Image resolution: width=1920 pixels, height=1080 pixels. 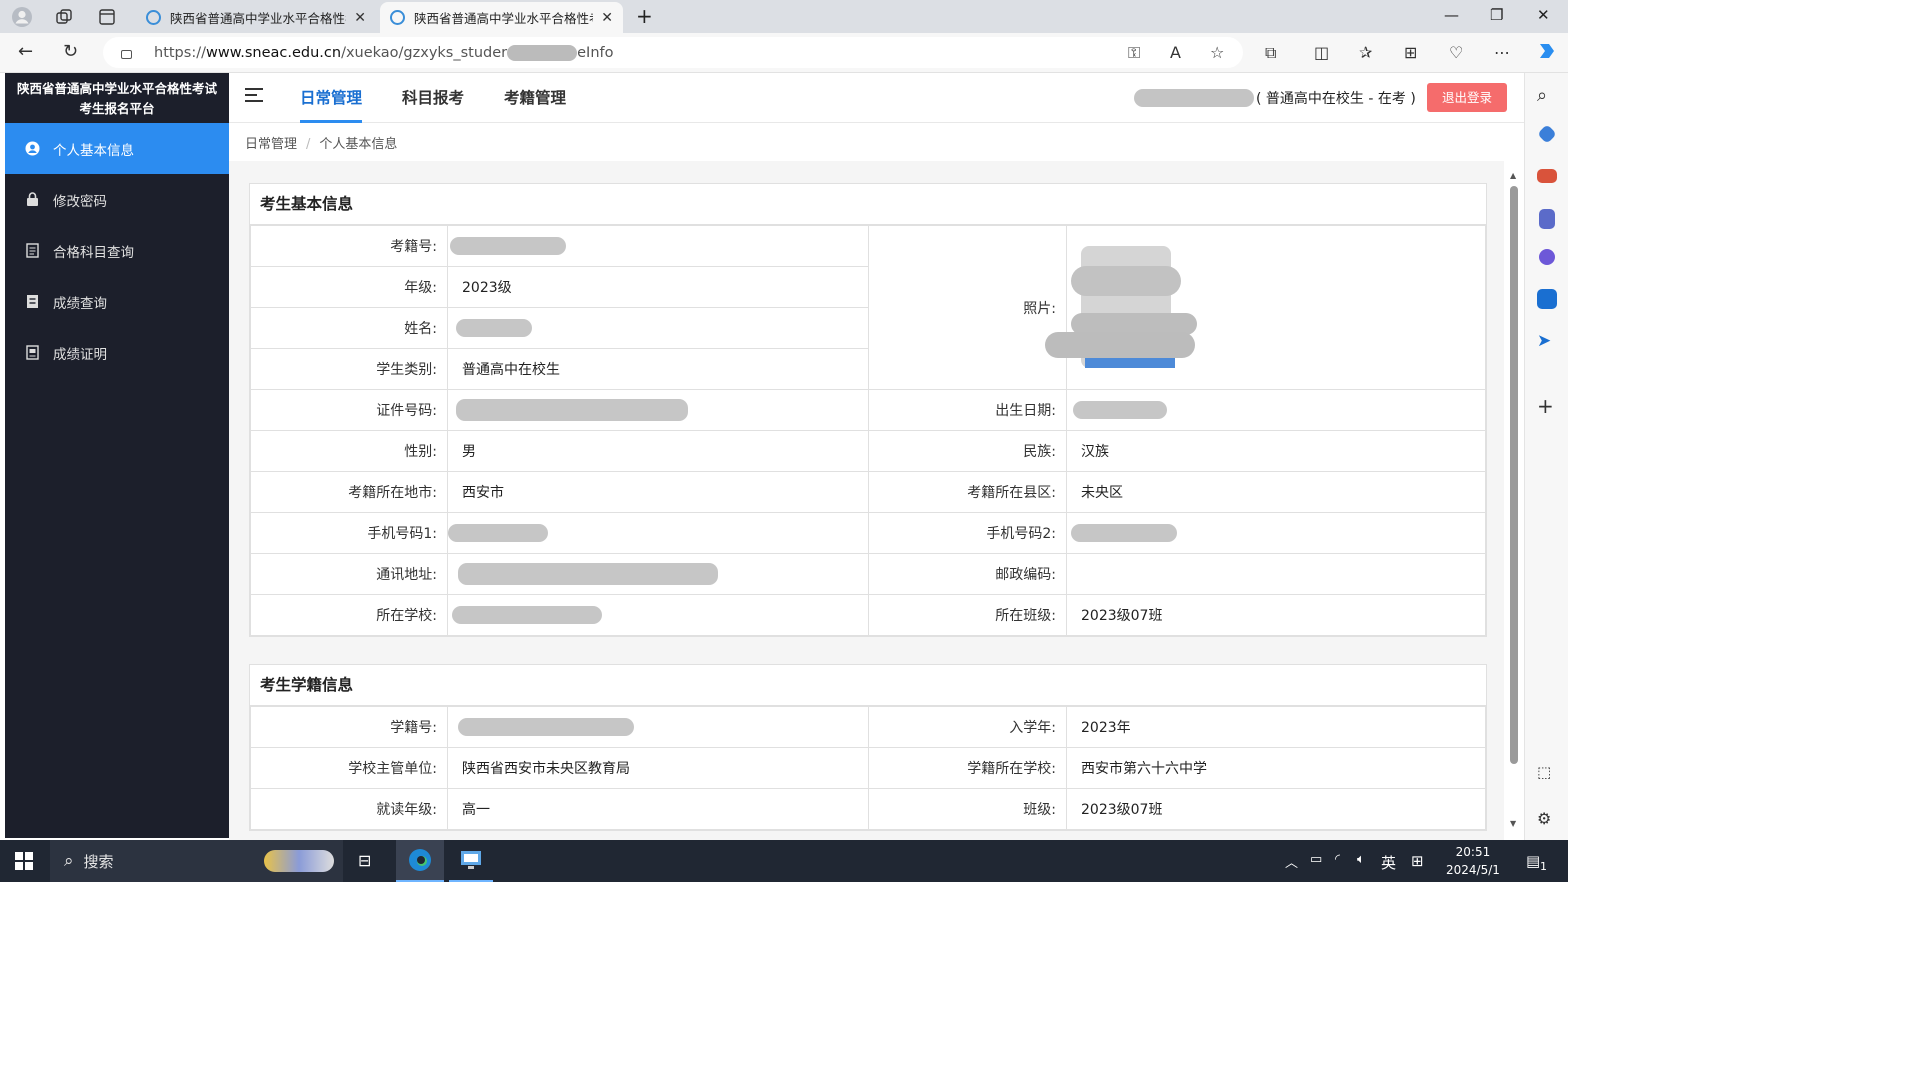 What do you see at coordinates (1514, 475) in the screenshot?
I see `scrollbar-thumb` at bounding box center [1514, 475].